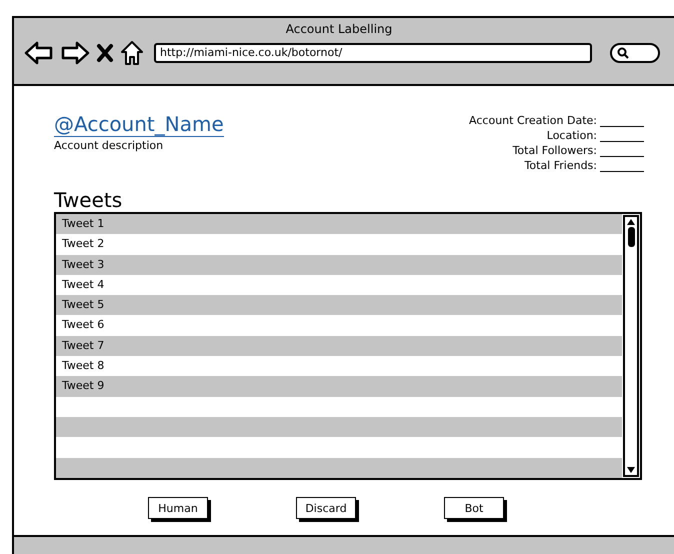  Describe the element at coordinates (554, 150) in the screenshot. I see `detail-label: Total Followers:` at that location.